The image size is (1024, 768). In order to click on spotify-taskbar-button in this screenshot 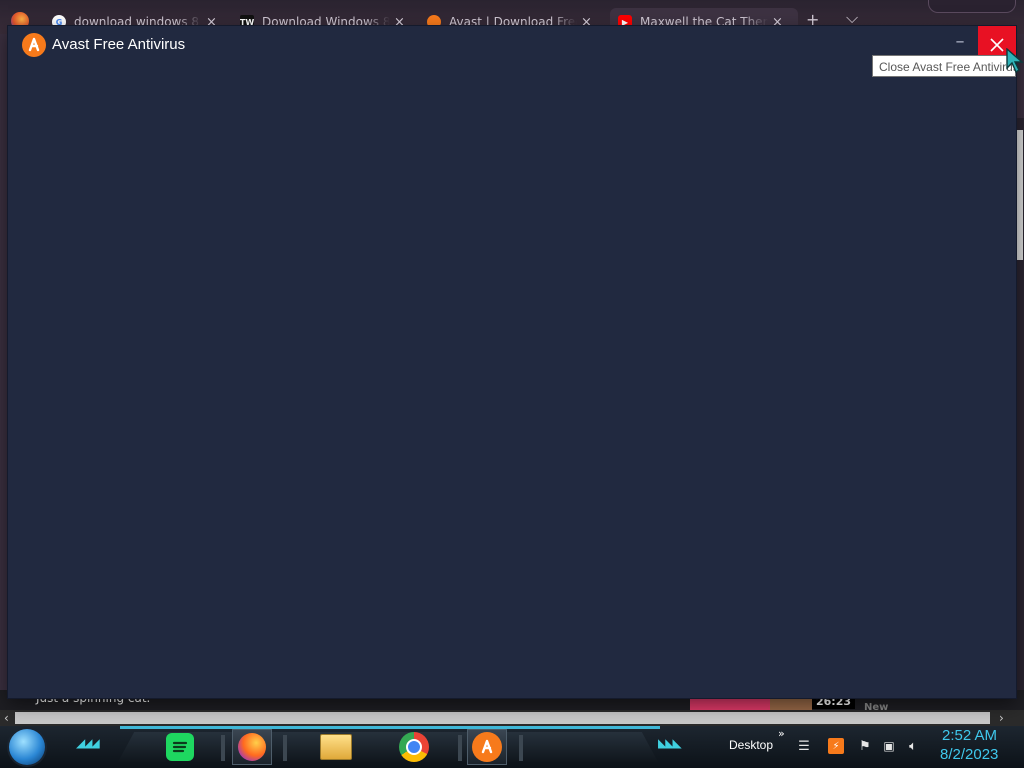, I will do `click(180, 747)`.